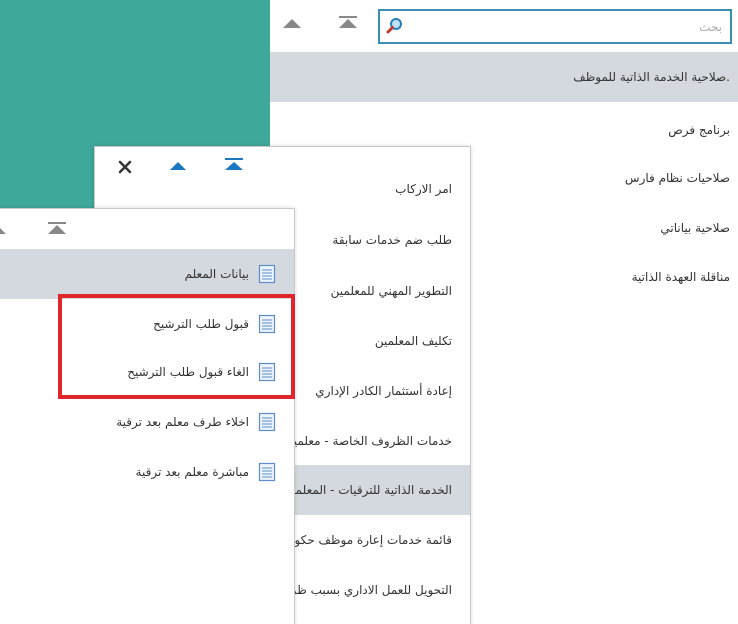  Describe the element at coordinates (141, 324) in the screenshot. I see `menu-item-accept-nomination: قبول طلب الترشيح` at that location.